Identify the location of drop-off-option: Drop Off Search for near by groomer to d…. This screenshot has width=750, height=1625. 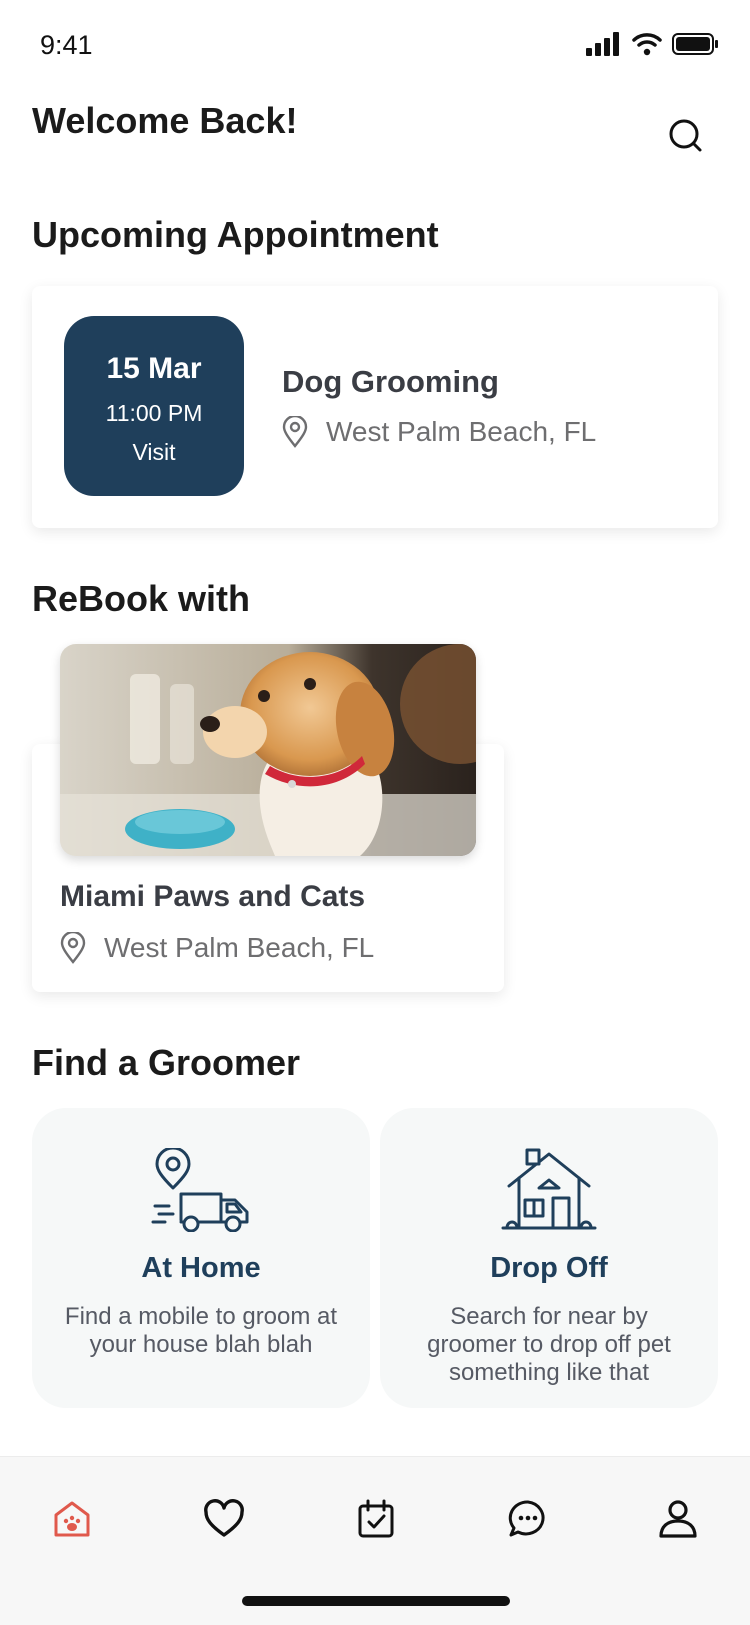
(549, 1258).